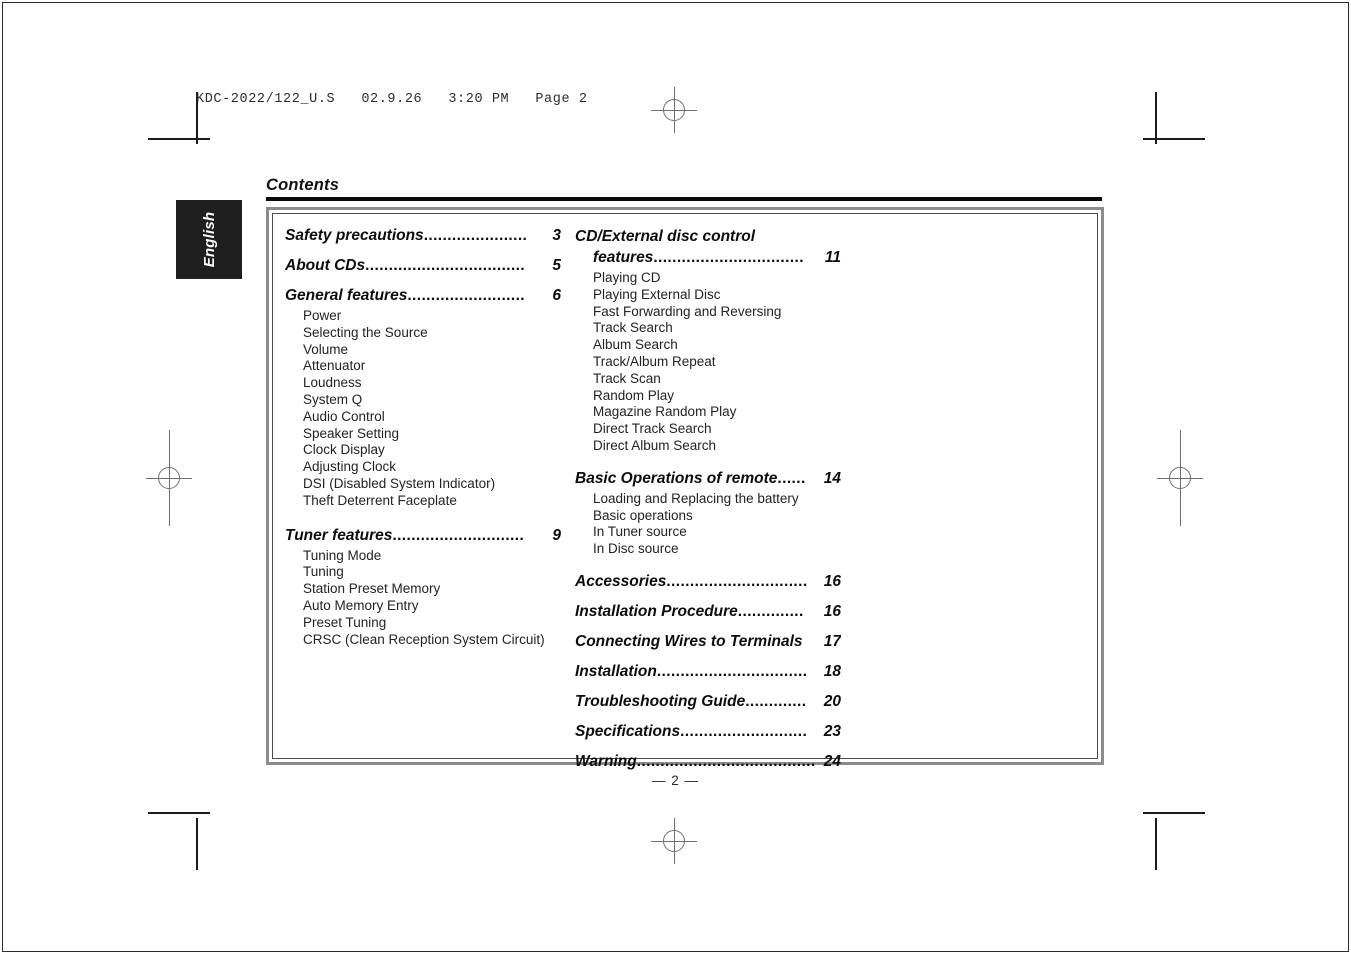 This screenshot has height=954, width=1351. I want to click on toc-entry-label: Installation, so click(616, 671).